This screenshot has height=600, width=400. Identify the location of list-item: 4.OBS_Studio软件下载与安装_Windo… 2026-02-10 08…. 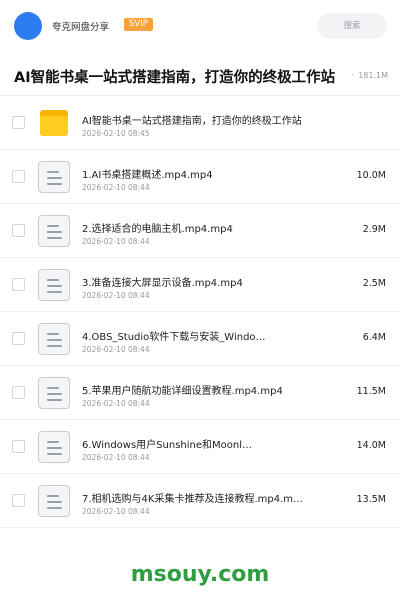
(200, 339).